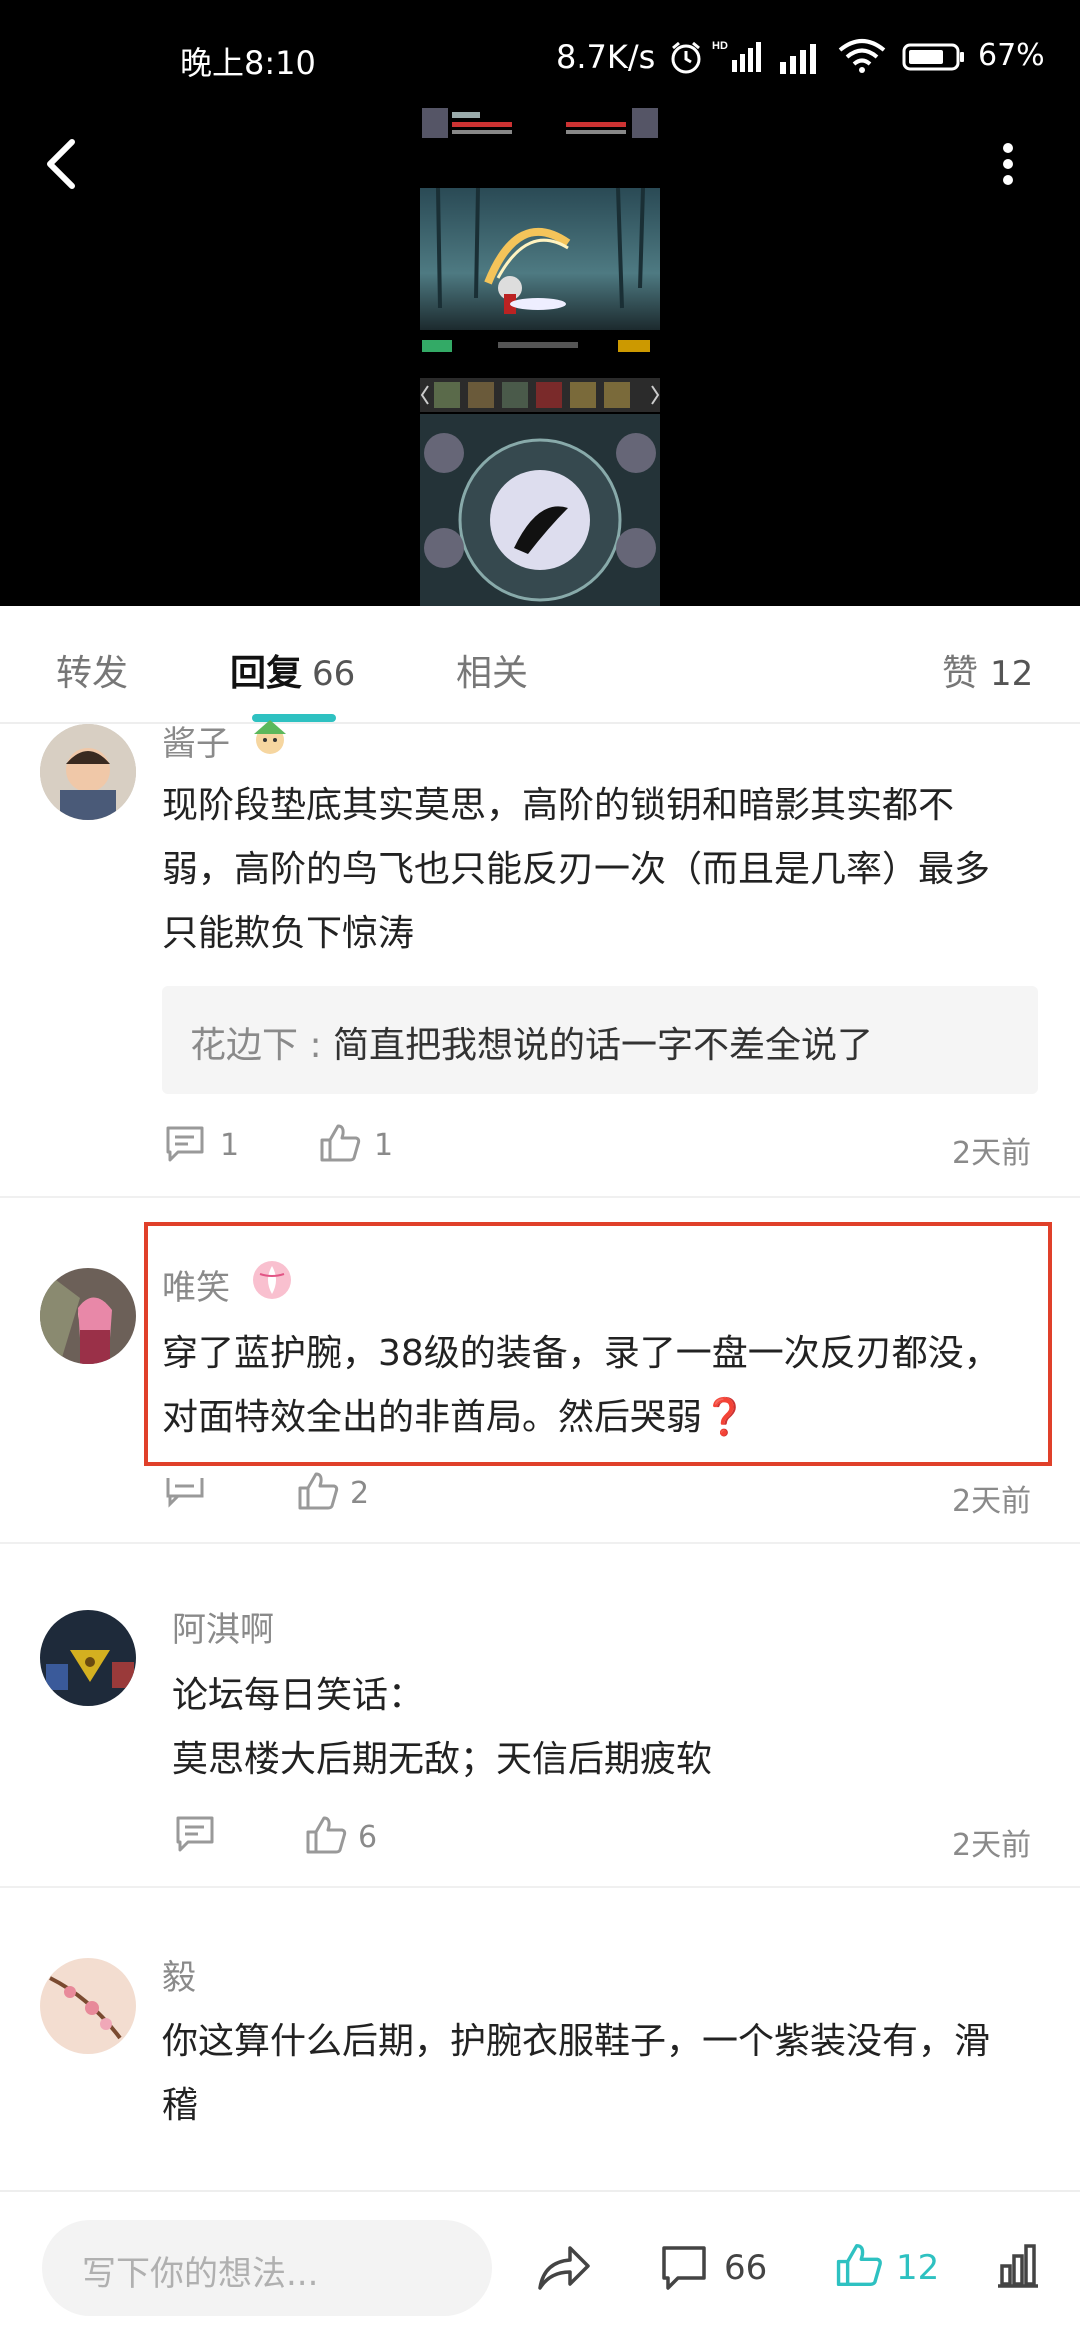  What do you see at coordinates (492, 670) in the screenshot?
I see `tab-related: 相关` at bounding box center [492, 670].